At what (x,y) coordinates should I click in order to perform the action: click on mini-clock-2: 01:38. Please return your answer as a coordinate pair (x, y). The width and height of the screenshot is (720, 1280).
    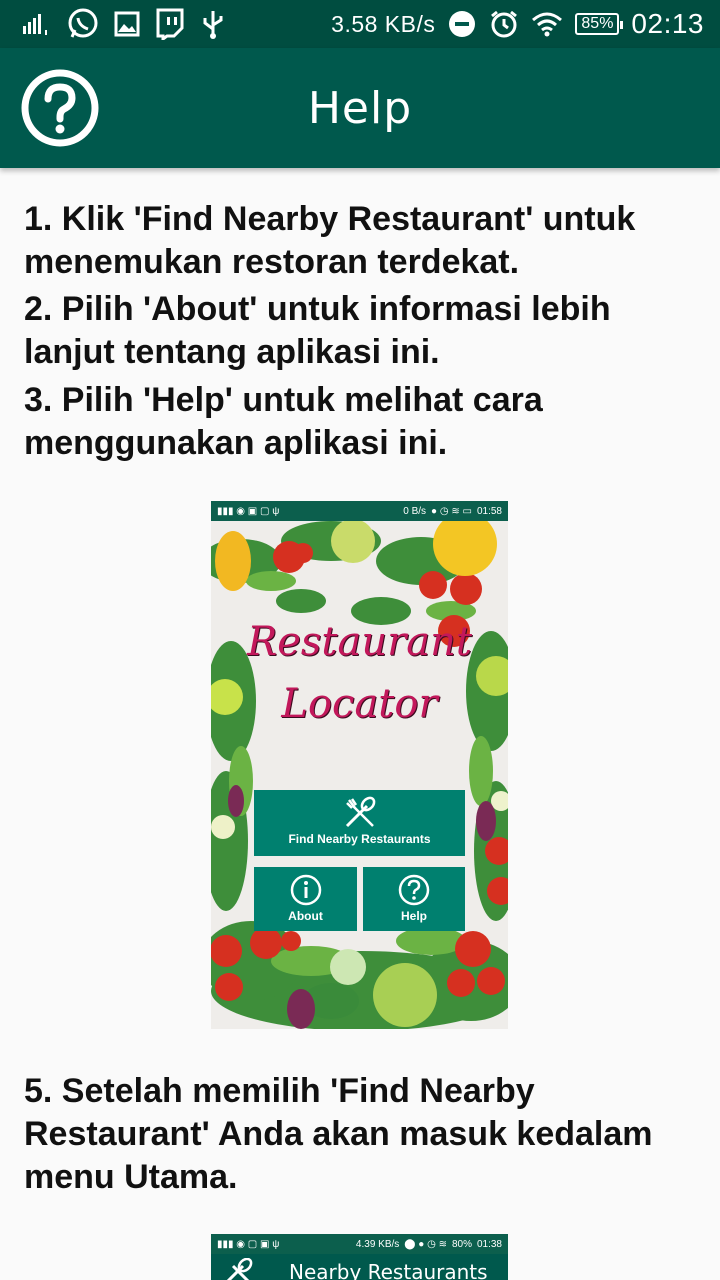
    Looking at the image, I should click on (489, 1244).